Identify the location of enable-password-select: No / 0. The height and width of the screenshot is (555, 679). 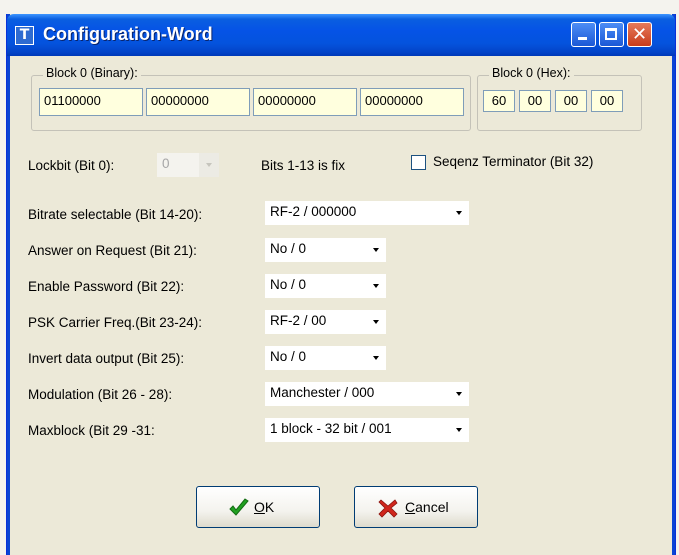
(325, 286).